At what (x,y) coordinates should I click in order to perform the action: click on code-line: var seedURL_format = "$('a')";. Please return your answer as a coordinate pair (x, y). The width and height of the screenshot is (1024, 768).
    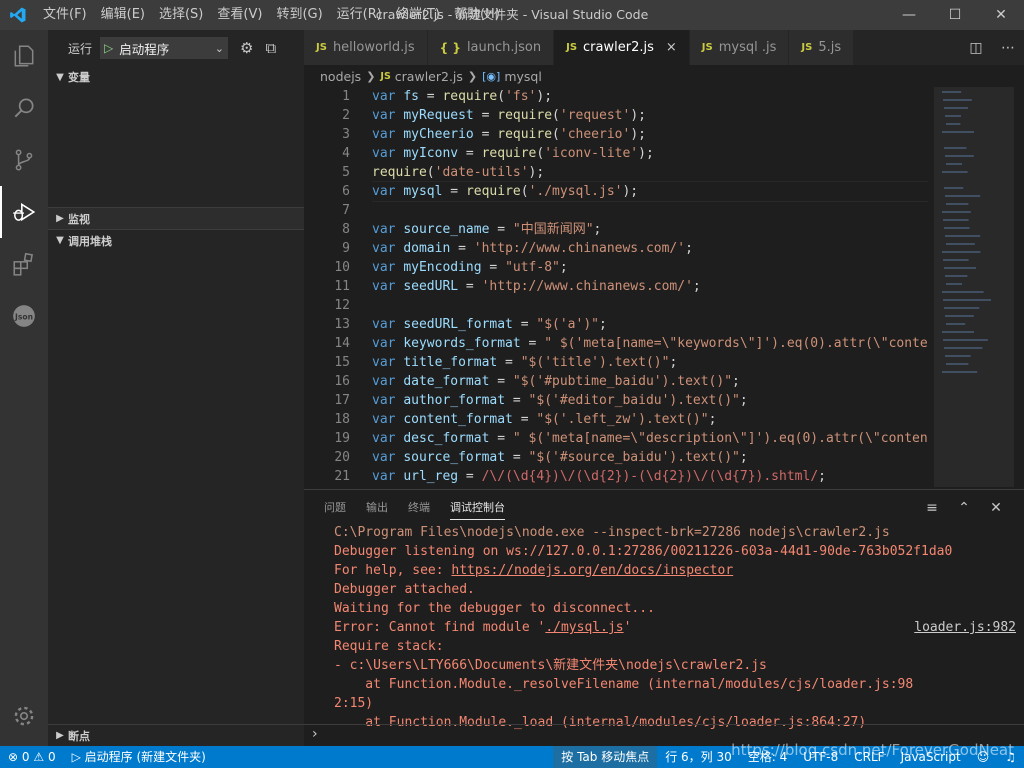
    Looking at the image, I should click on (650, 324).